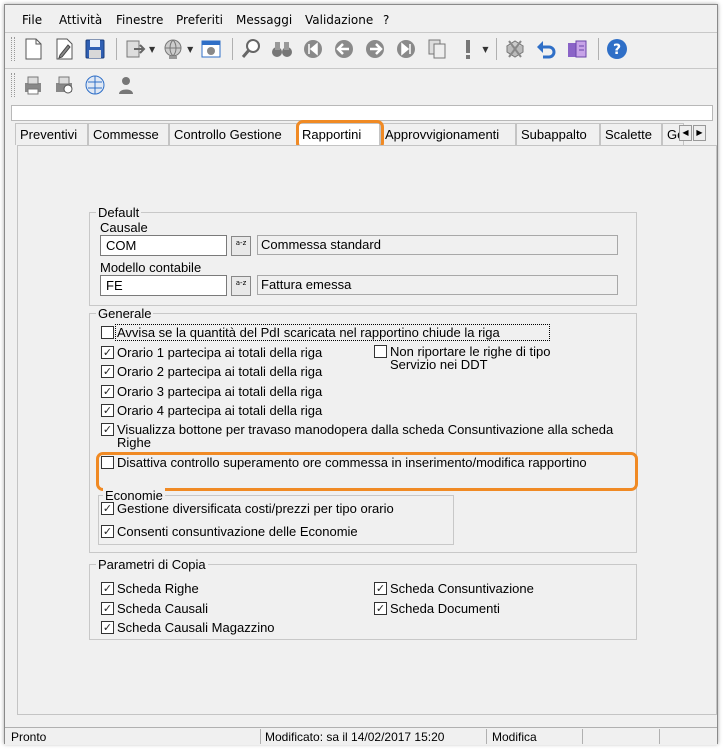  I want to click on tab-controllo-gestione: Controllo Gestione, so click(233, 134).